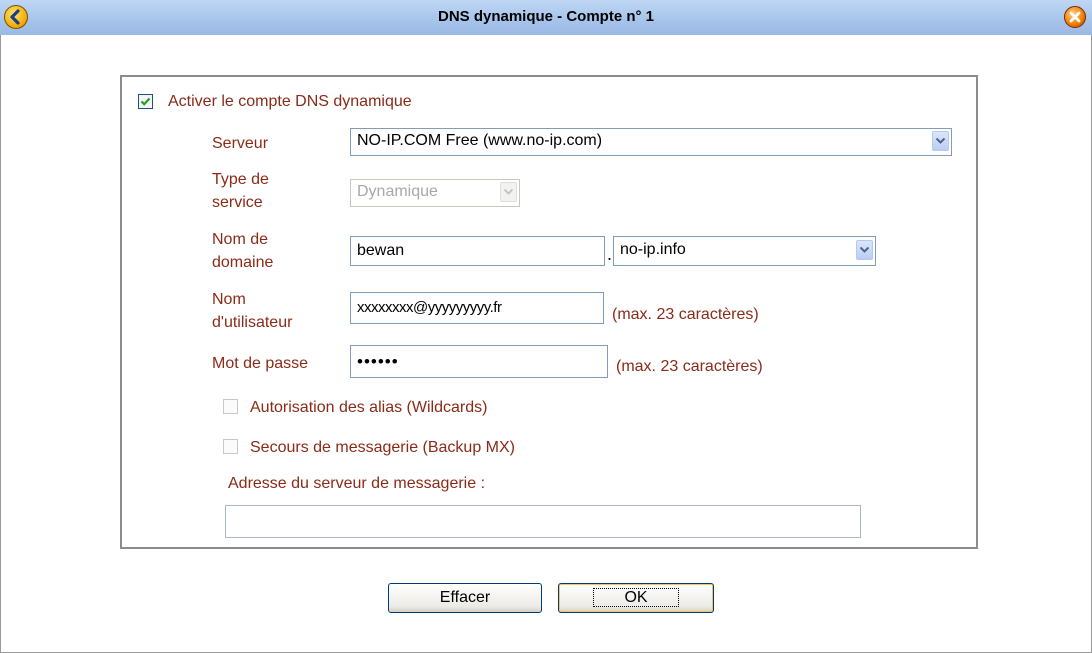  I want to click on backup-mx-label: Secours de messagerie (Backup MX), so click(382, 447).